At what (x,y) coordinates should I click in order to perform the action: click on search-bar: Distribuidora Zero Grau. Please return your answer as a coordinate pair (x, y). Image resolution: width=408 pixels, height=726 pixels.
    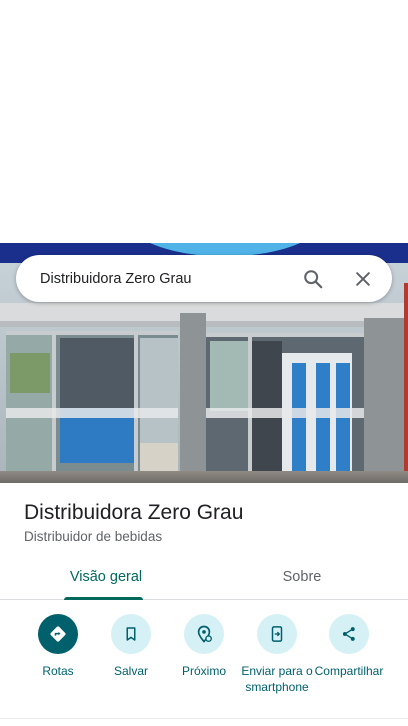
    Looking at the image, I should click on (204, 278).